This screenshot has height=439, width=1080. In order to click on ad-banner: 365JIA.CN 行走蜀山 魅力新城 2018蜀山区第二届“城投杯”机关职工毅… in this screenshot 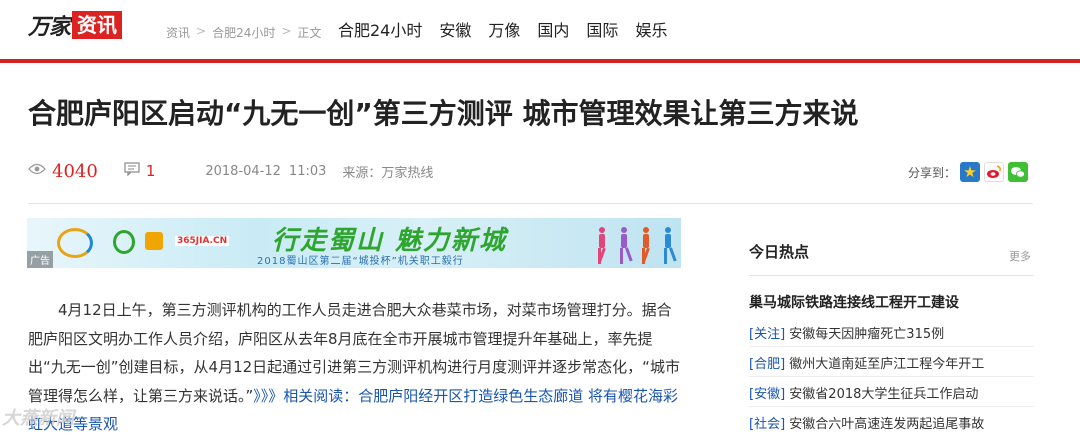, I will do `click(354, 243)`.